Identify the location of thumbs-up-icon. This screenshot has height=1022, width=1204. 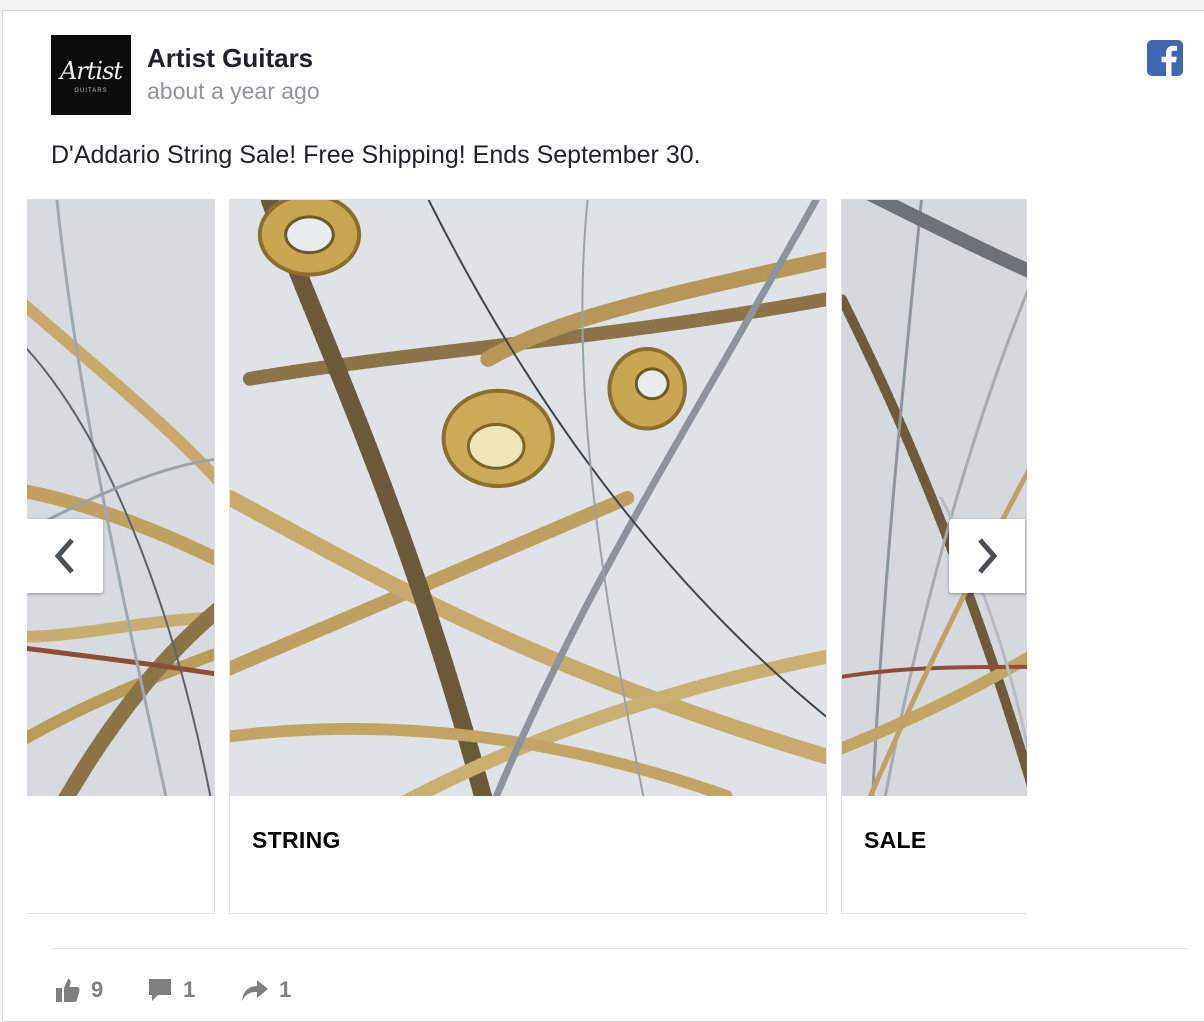
(68, 990).